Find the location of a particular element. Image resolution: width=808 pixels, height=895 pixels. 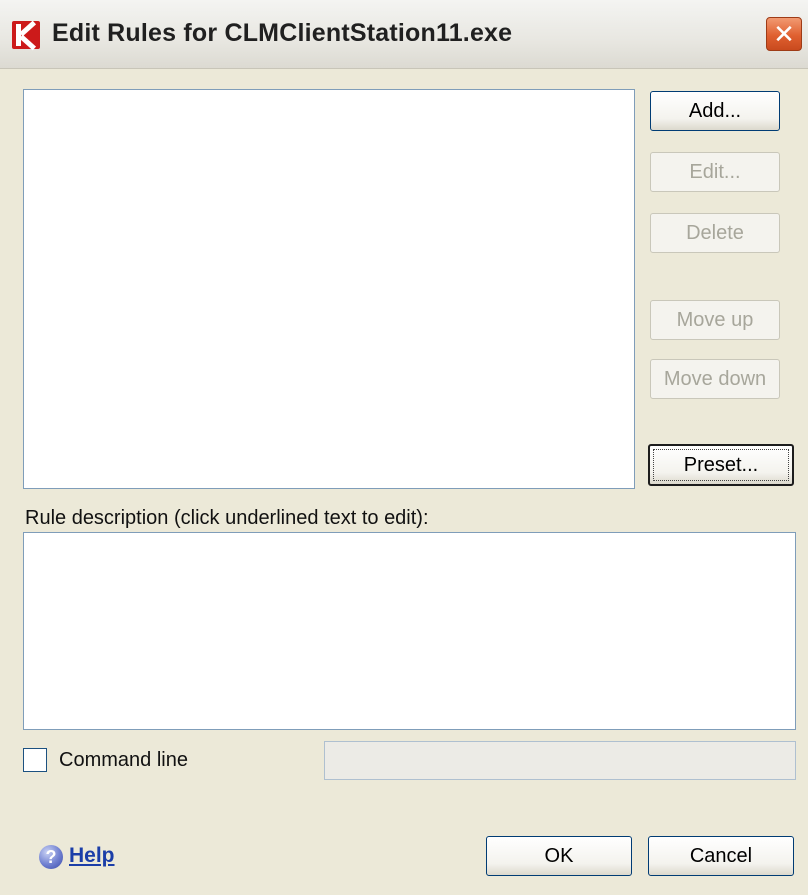

ok-button-label: OK is located at coordinates (559, 856).